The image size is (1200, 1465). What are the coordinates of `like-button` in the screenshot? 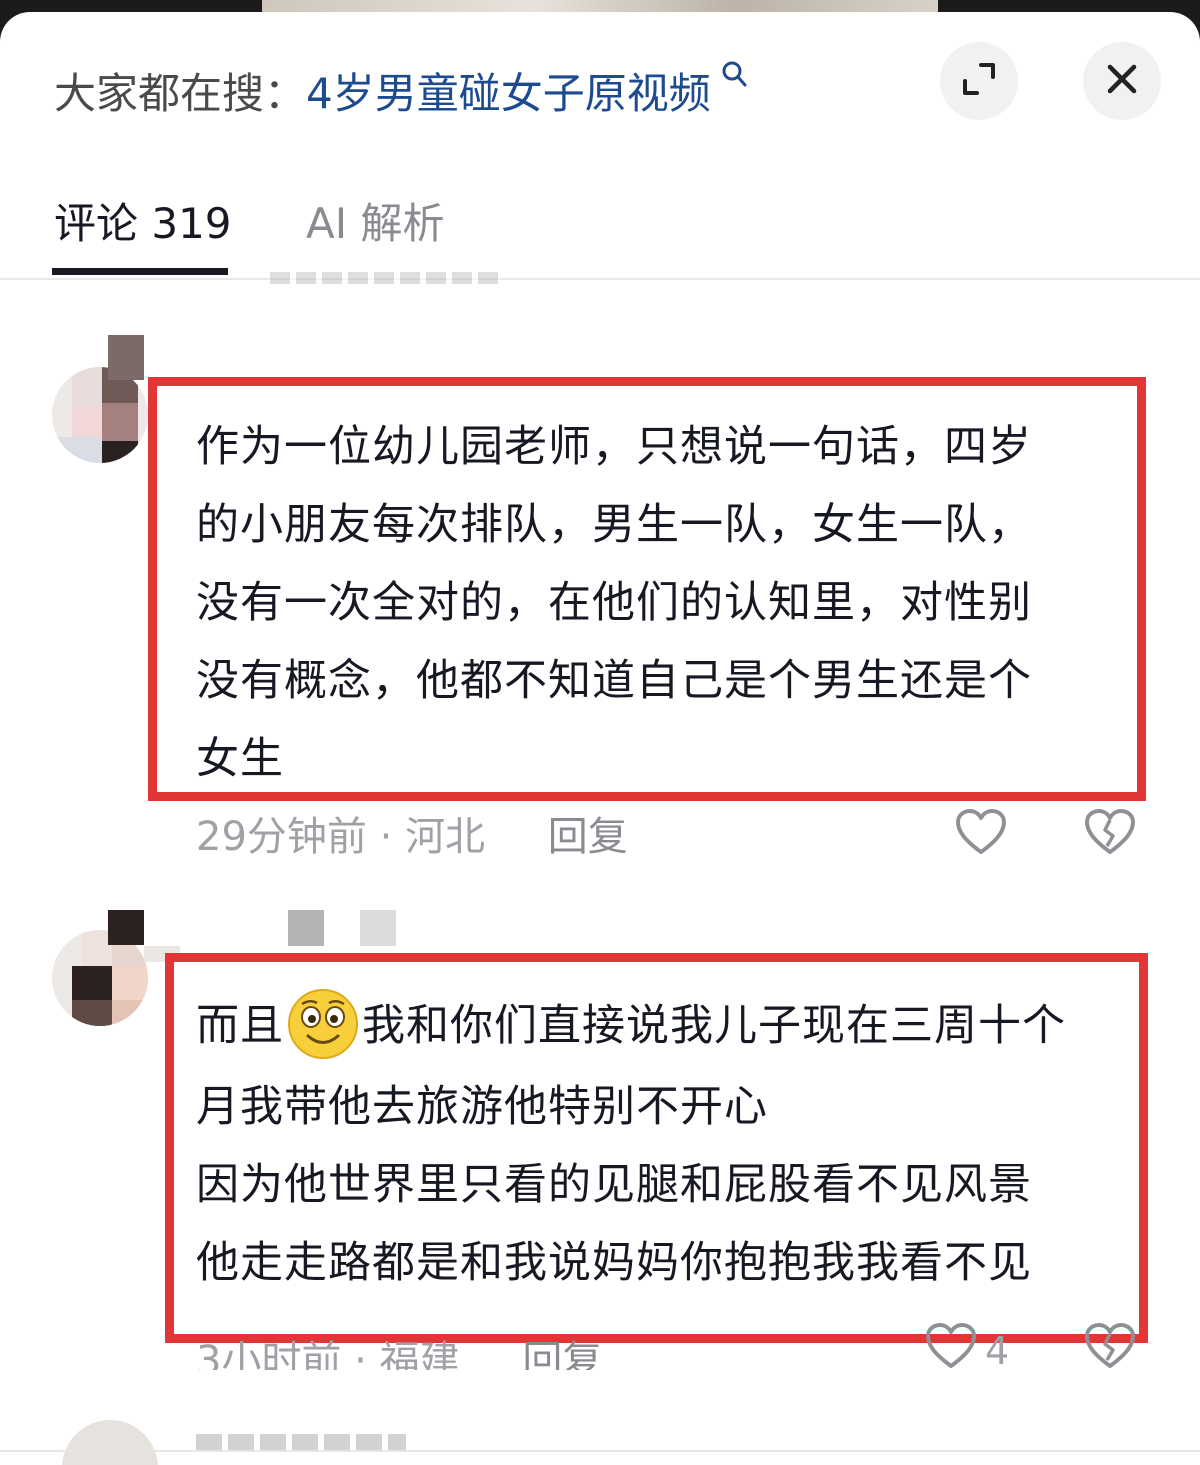 It's located at (981, 836).